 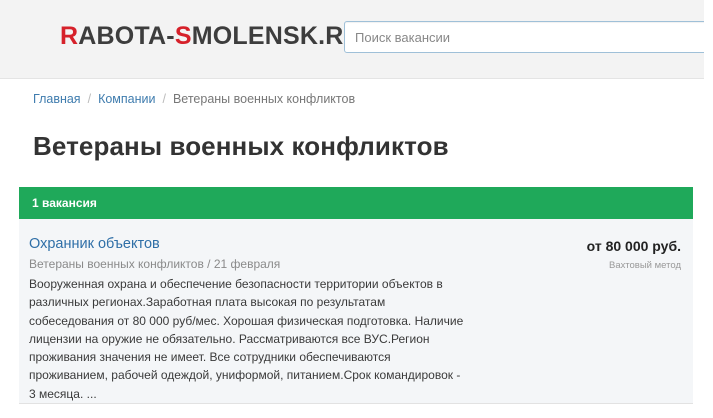 I want to click on logo-text-molensk: MOLENSK.RU, so click(x=276, y=36).